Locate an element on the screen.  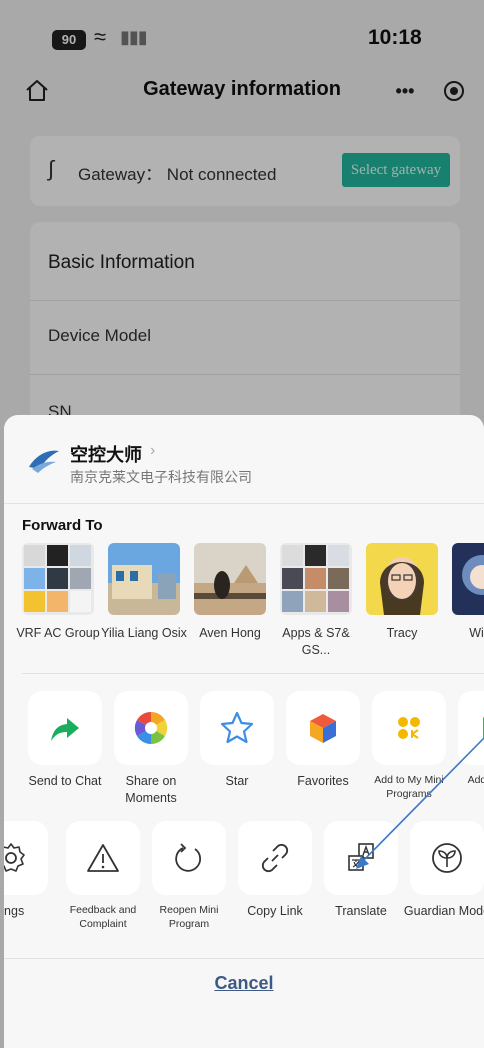
action-label: Star is located at coordinates (237, 781).